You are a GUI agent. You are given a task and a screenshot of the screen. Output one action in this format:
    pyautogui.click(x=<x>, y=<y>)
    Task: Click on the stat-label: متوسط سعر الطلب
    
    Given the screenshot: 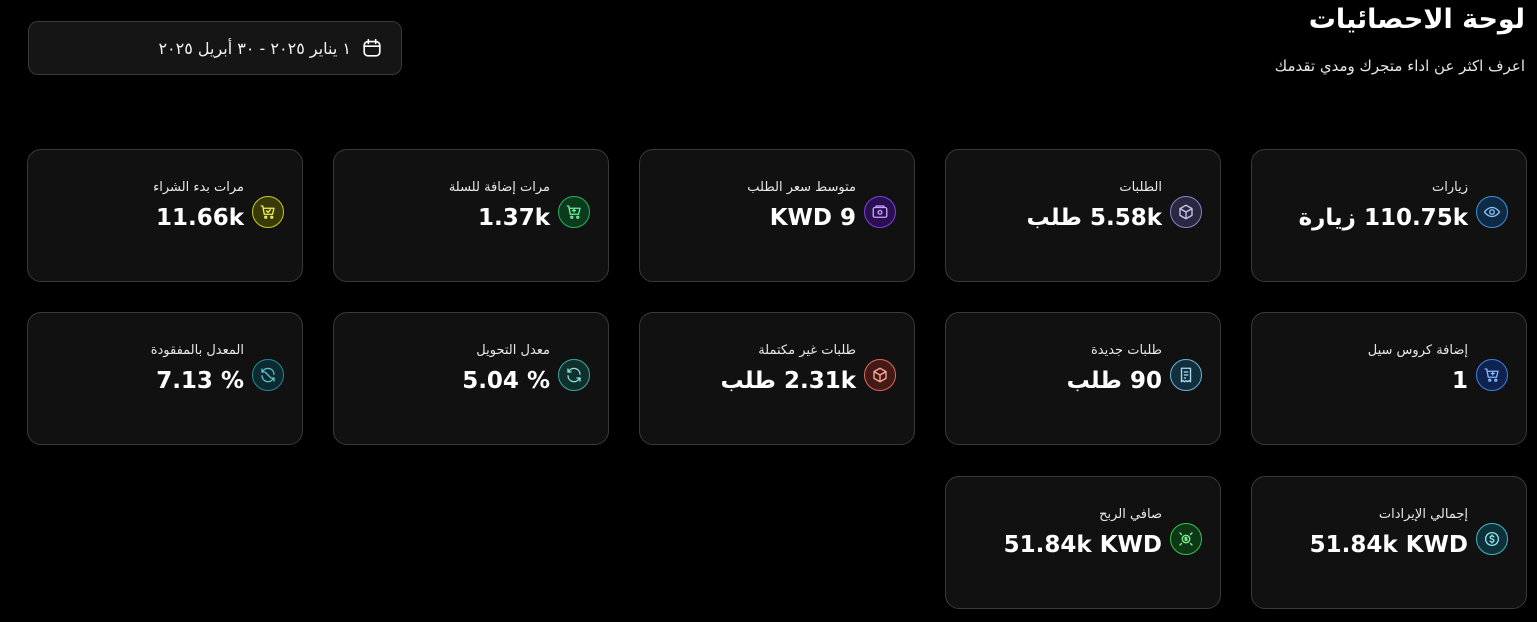 What is the action you would take?
    pyautogui.click(x=801, y=187)
    